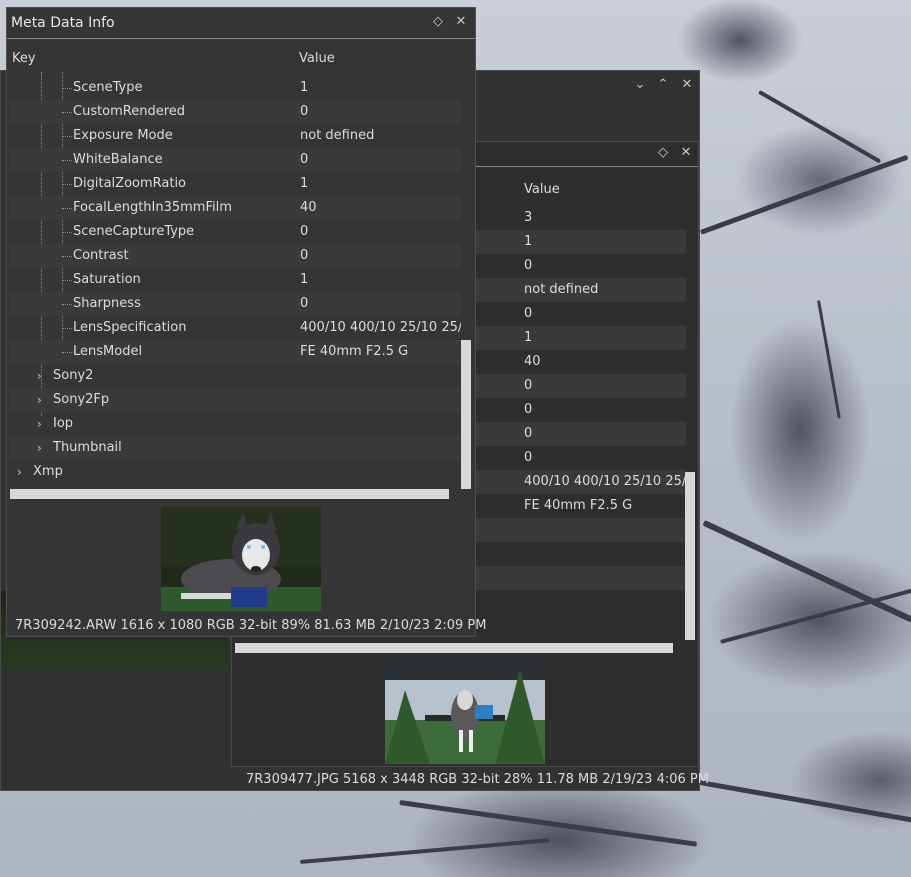 The image size is (911, 877). What do you see at coordinates (235, 112) in the screenshot?
I see `table-row: CustomRendered 0` at bounding box center [235, 112].